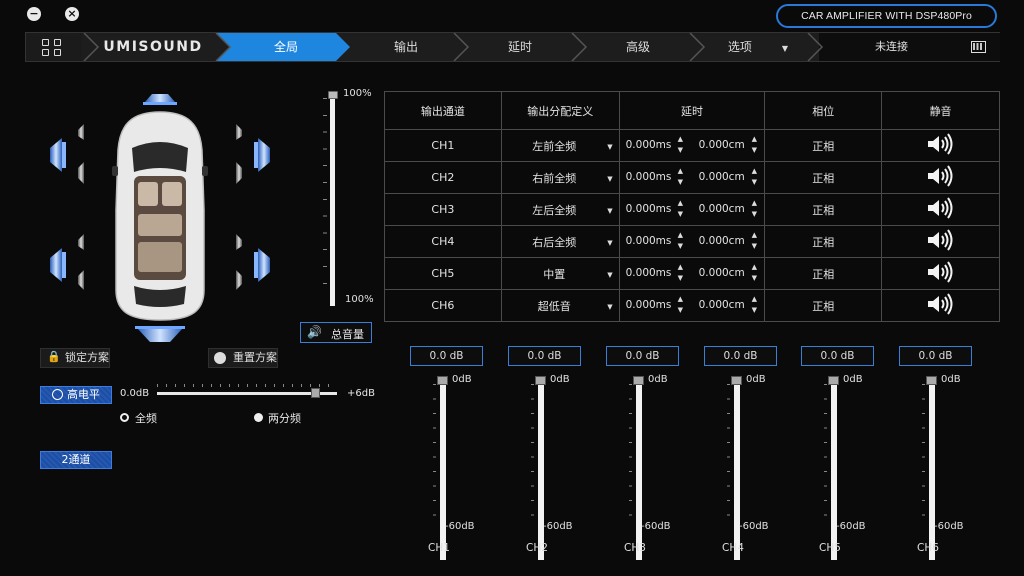 Image resolution: width=1024 pixels, height=576 pixels. What do you see at coordinates (336, 332) in the screenshot?
I see `master-volume-button: 🔊 总音量` at bounding box center [336, 332].